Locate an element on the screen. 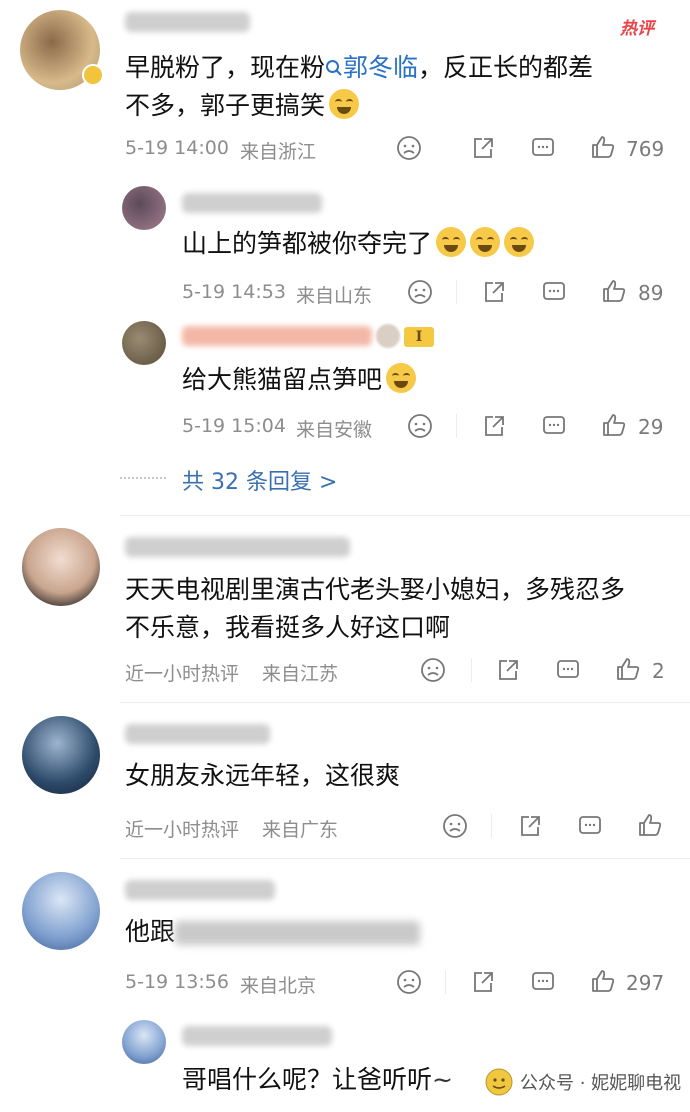 The height and width of the screenshot is (1112, 690). reply-time: 5-19 14:53 is located at coordinates (234, 292).